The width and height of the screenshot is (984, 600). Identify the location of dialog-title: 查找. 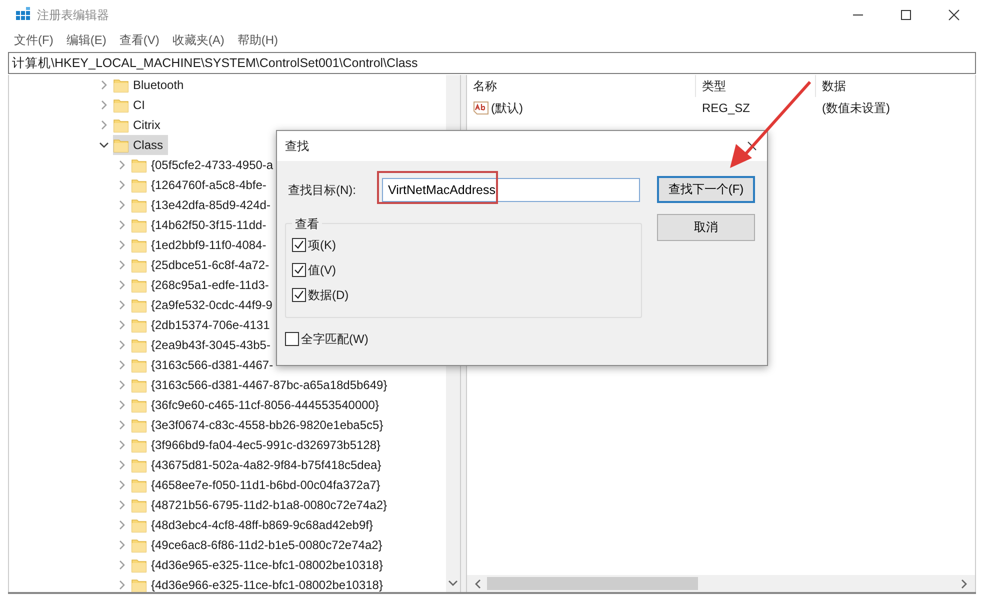
(297, 146).